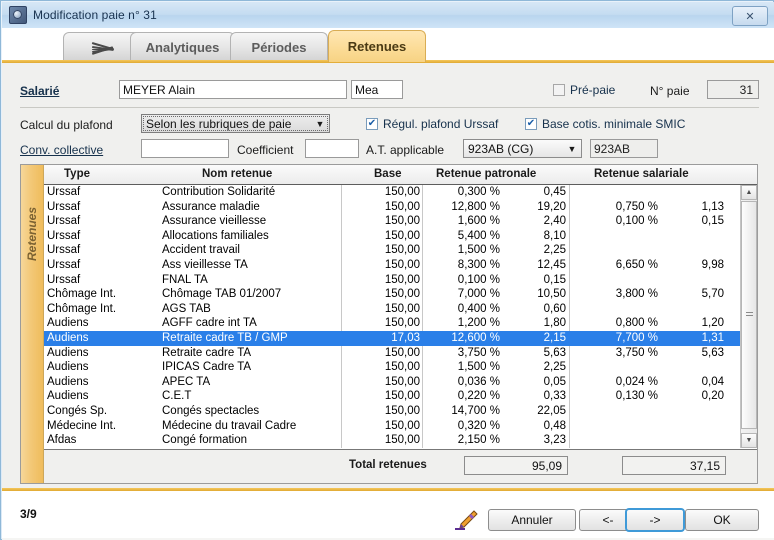 Image resolution: width=774 pixels, height=540 pixels. I want to click on cell-nom-retenue: Allocations familiales, so click(215, 235).